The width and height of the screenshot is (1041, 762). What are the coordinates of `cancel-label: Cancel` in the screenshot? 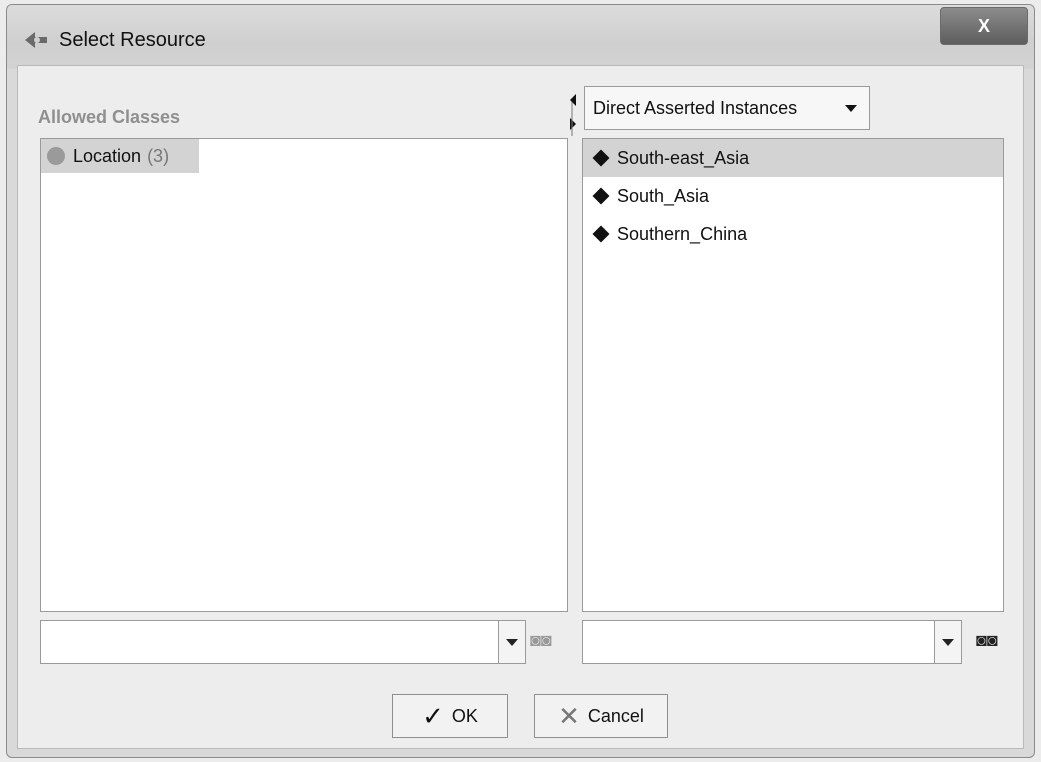 It's located at (615, 715).